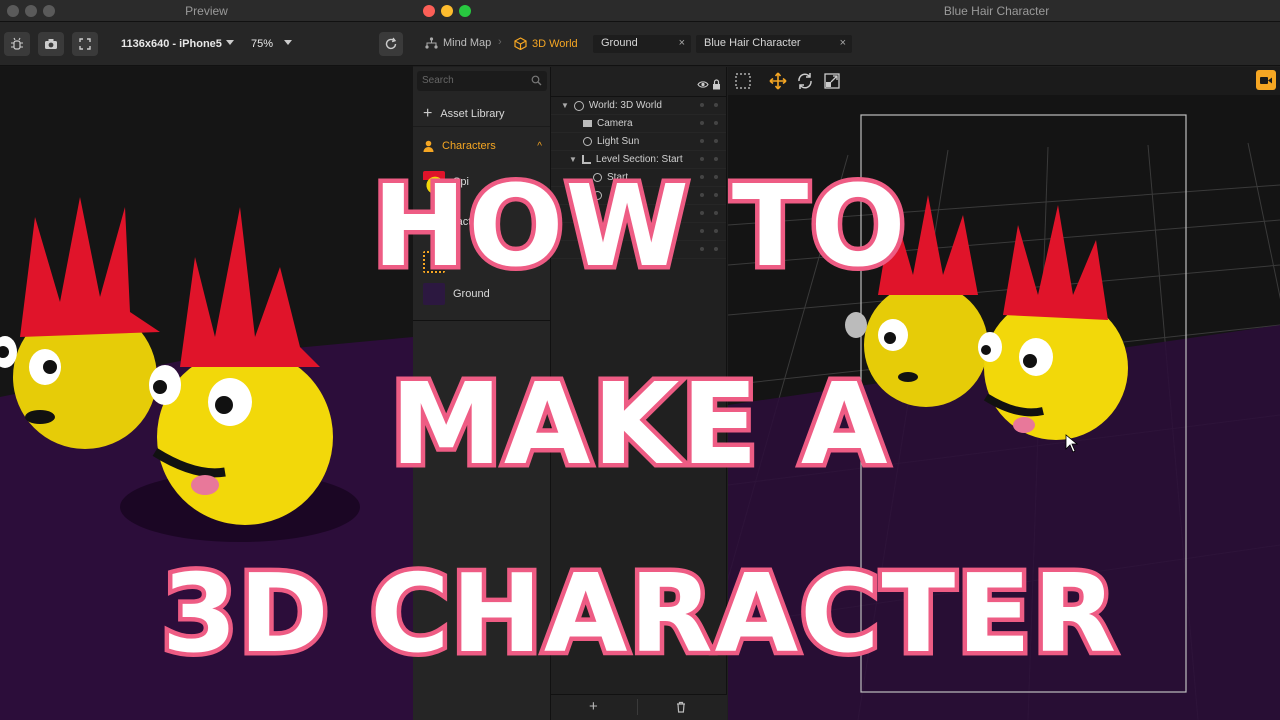 The image size is (1280, 720). I want to click on resolution-chevron-icon, so click(230, 42).